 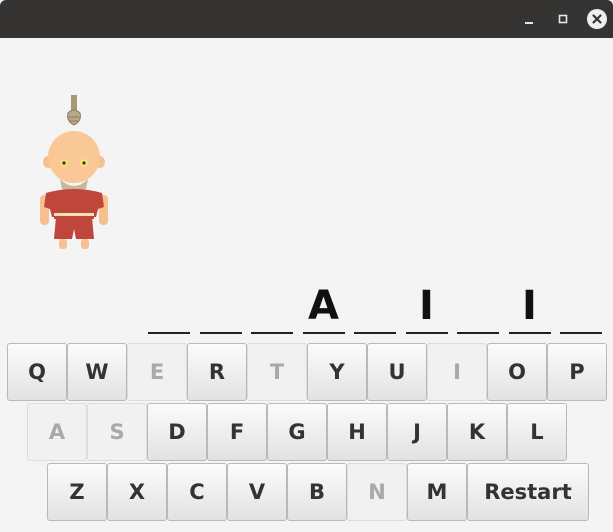 What do you see at coordinates (157, 372) in the screenshot?
I see `key-e: E` at bounding box center [157, 372].